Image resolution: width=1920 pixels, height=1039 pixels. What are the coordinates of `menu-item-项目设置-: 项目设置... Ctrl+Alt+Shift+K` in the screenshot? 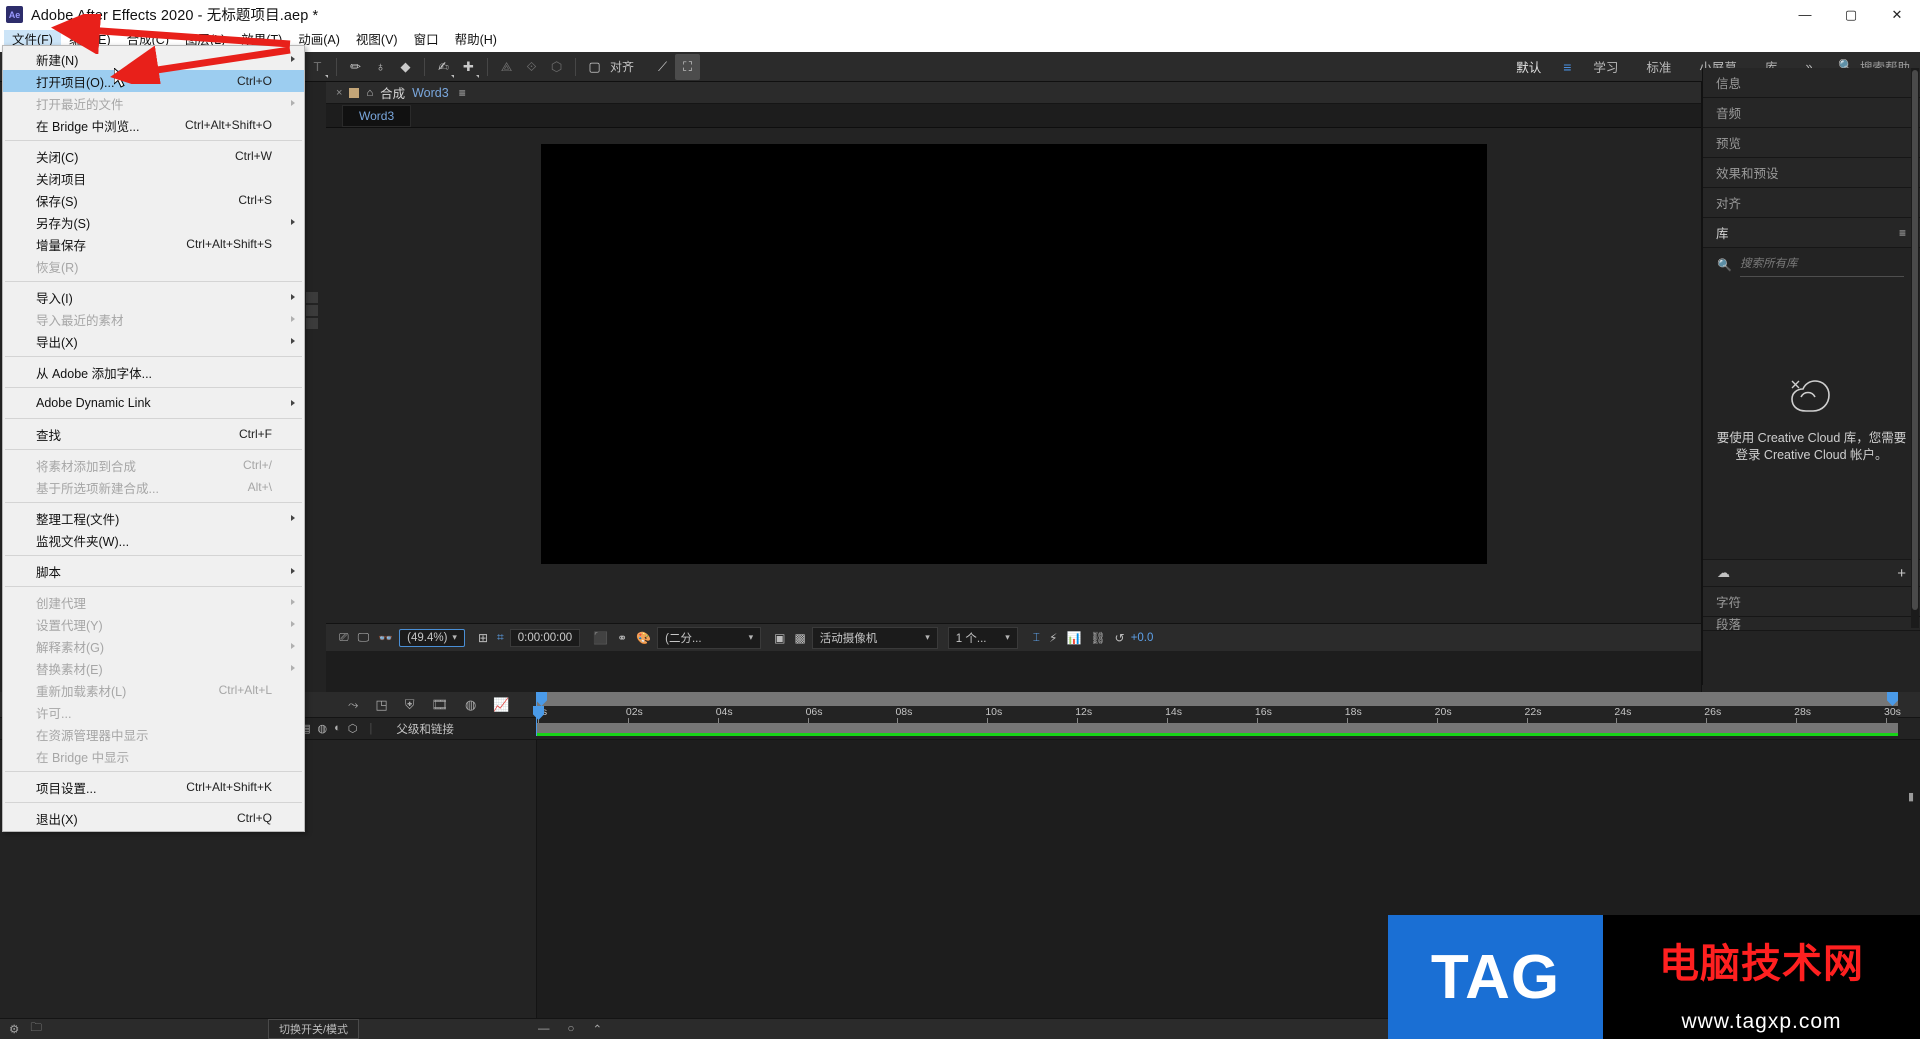 It's located at (153, 787).